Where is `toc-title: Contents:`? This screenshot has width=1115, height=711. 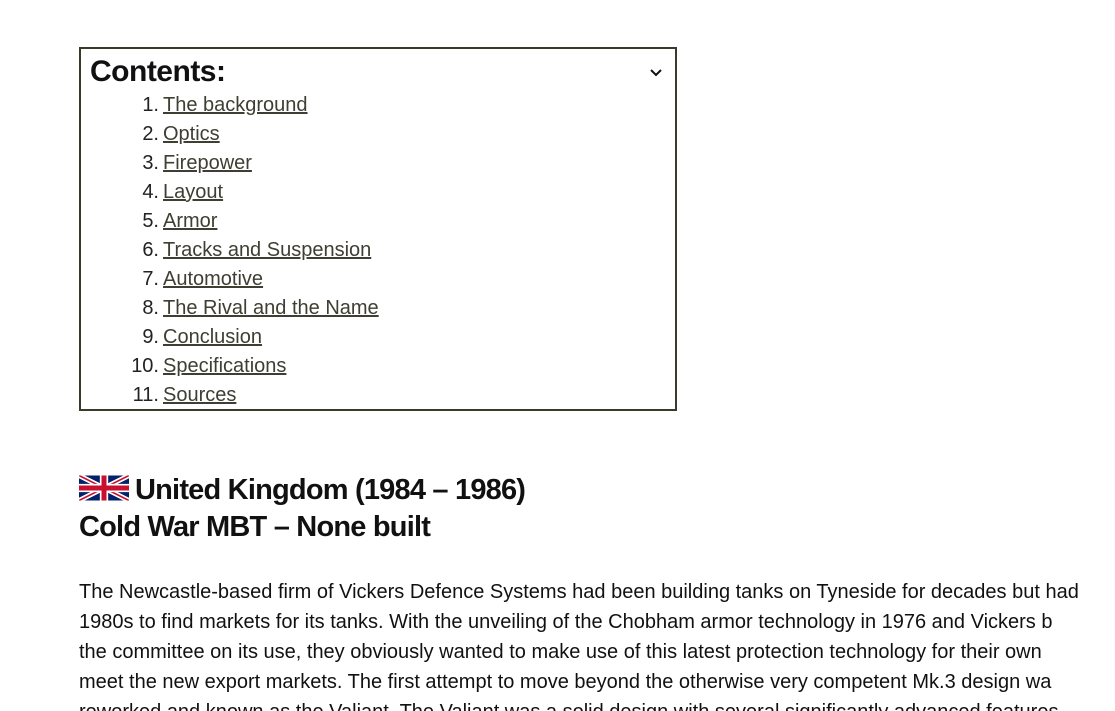 toc-title: Contents: is located at coordinates (158, 71).